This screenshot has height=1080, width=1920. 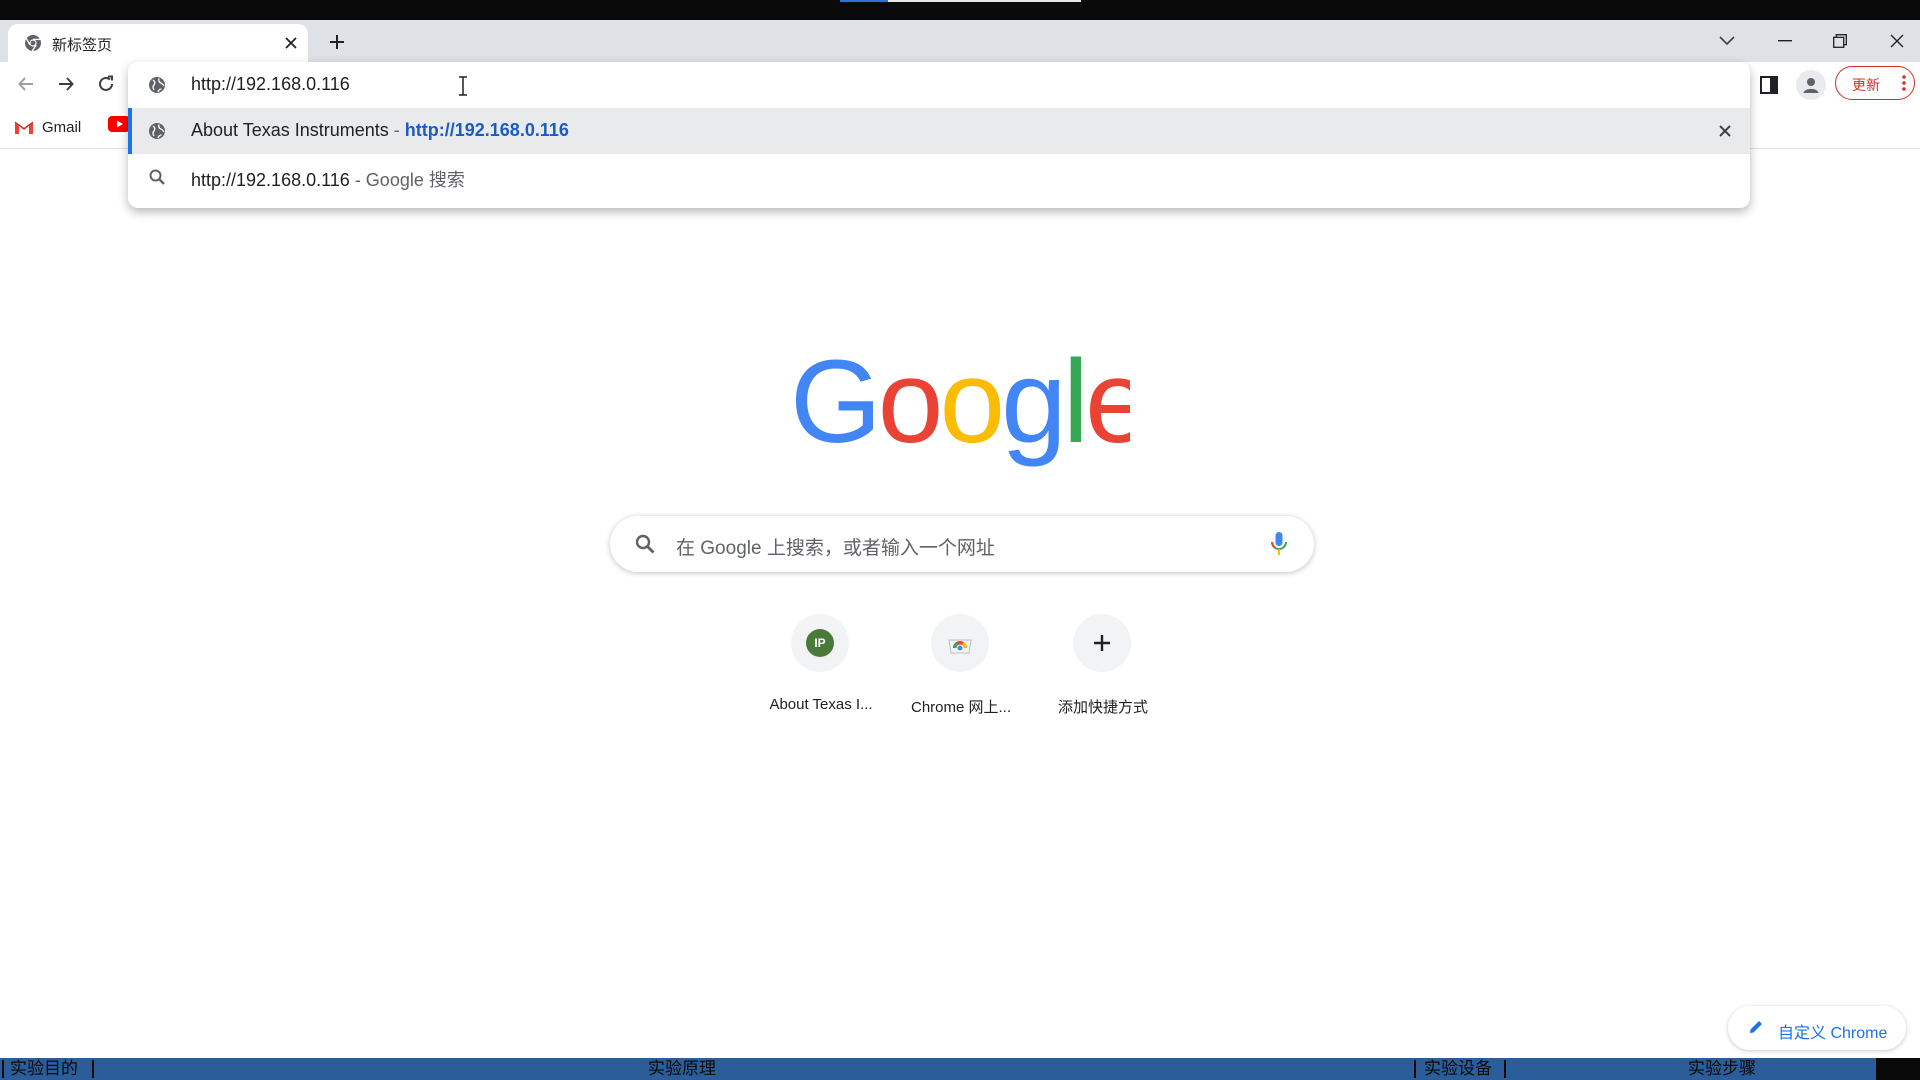 I want to click on tab-strip: 新标签页, so click(x=960, y=41).